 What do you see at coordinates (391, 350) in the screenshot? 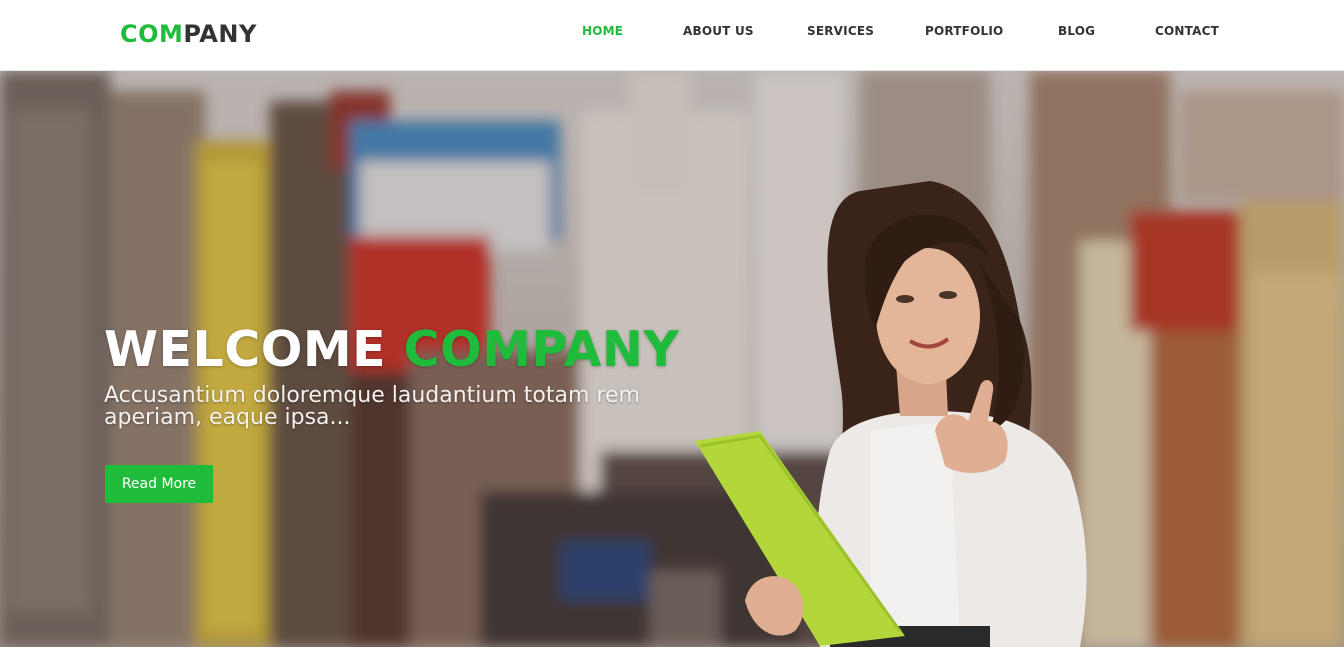
I see `hero-title: WELCOME COMPANY` at bounding box center [391, 350].